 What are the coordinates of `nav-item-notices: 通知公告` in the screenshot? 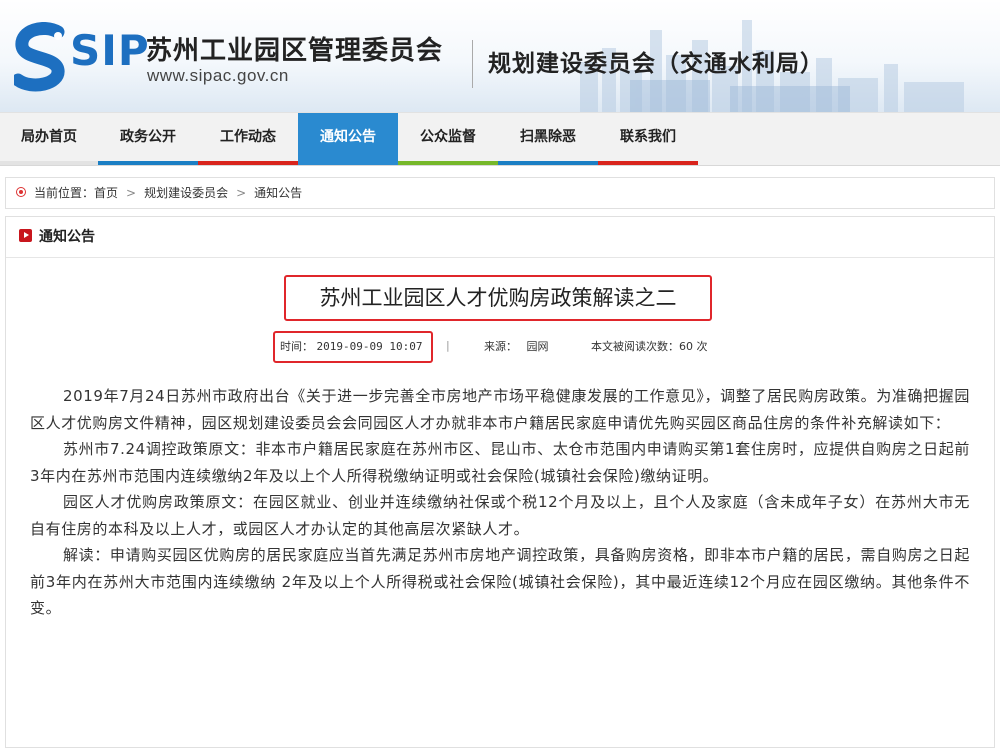 It's located at (348, 139).